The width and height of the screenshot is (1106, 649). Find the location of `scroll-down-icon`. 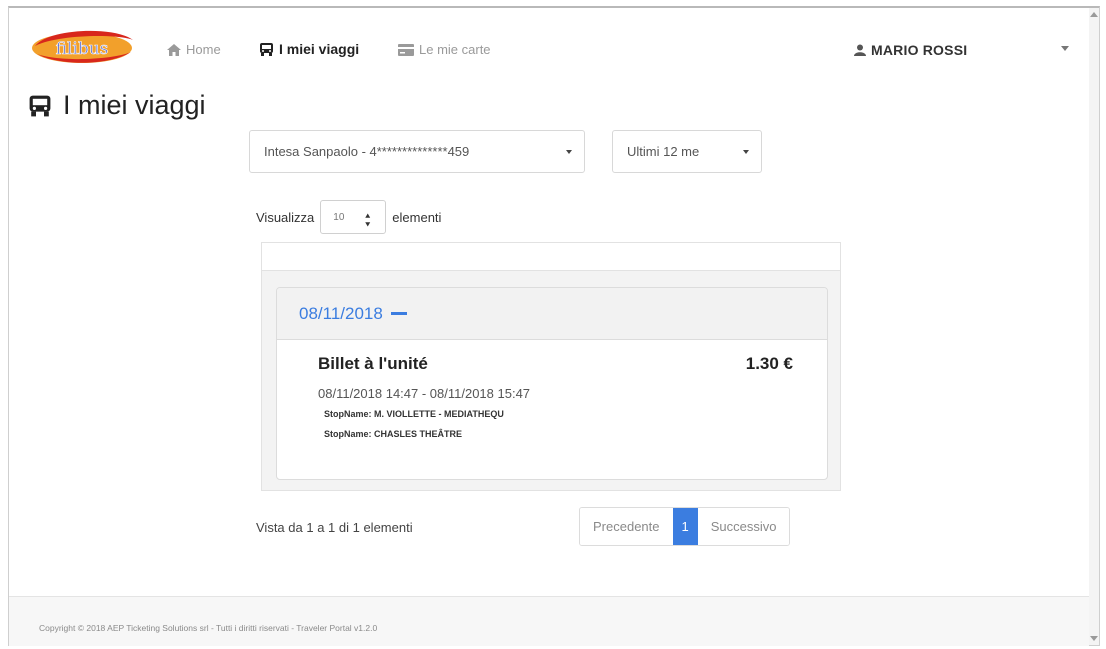

scroll-down-icon is located at coordinates (1094, 638).